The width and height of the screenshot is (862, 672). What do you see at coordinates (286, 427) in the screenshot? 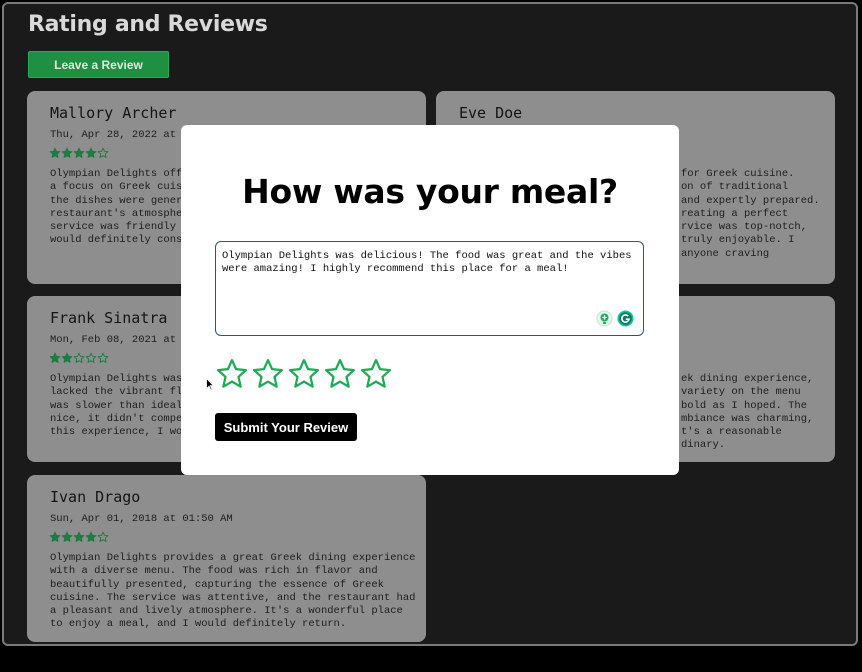
I see `submit-review-button: Submit Your Review` at bounding box center [286, 427].